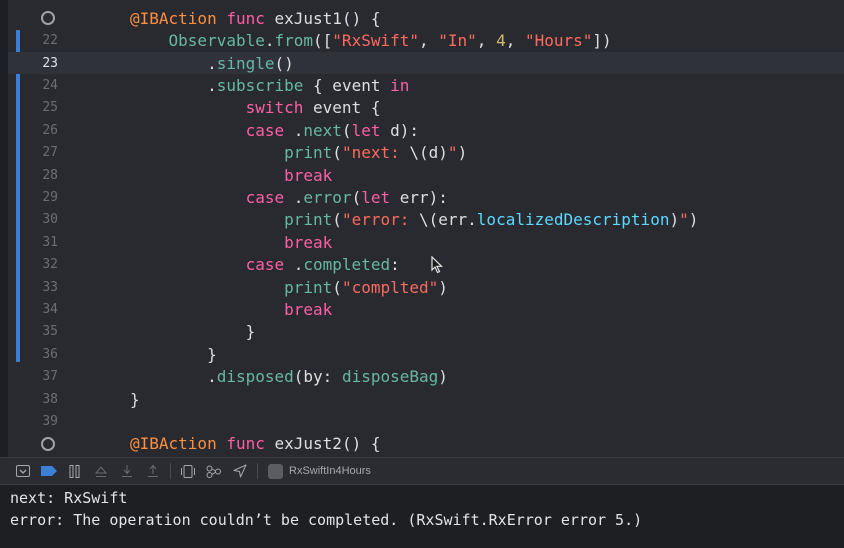  What do you see at coordinates (426, 175) in the screenshot?
I see `code-line: 28 break` at bounding box center [426, 175].